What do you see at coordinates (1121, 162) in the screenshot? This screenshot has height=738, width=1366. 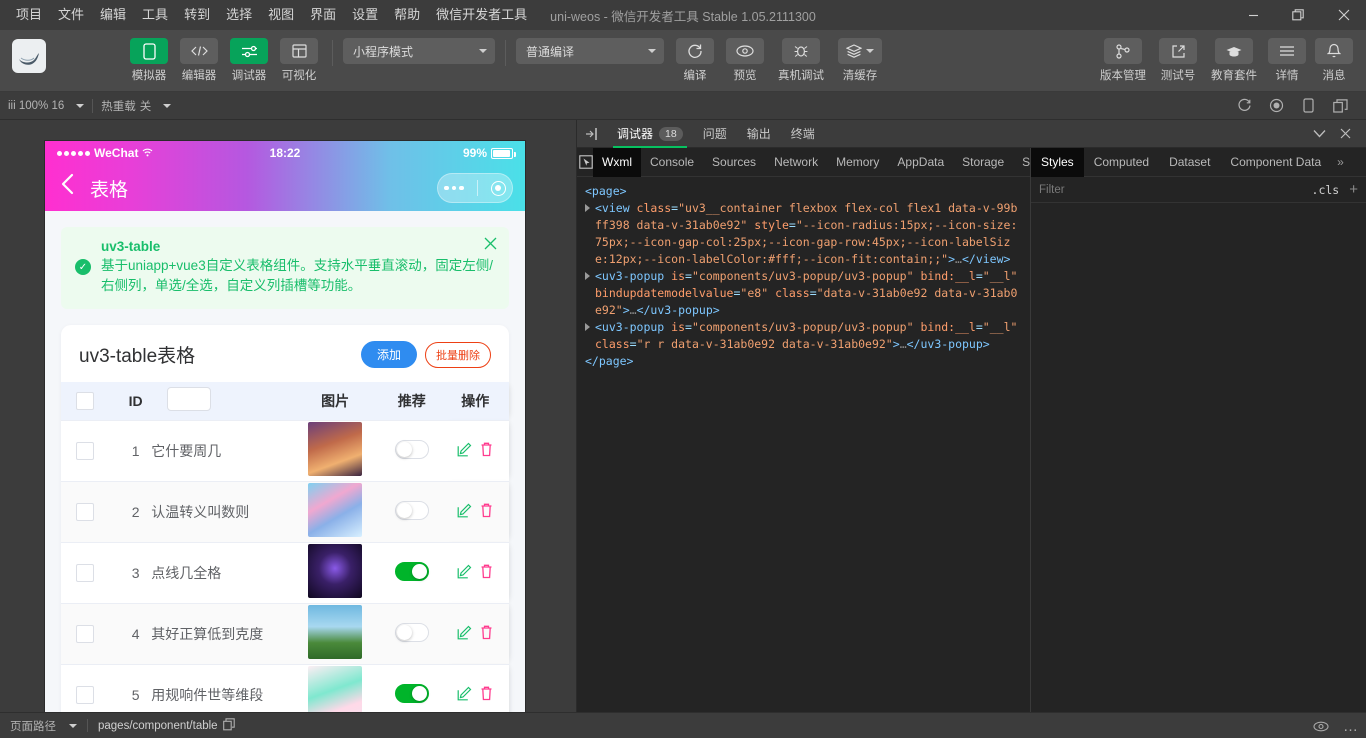 I see `styles-tab-computed: Computed` at bounding box center [1121, 162].